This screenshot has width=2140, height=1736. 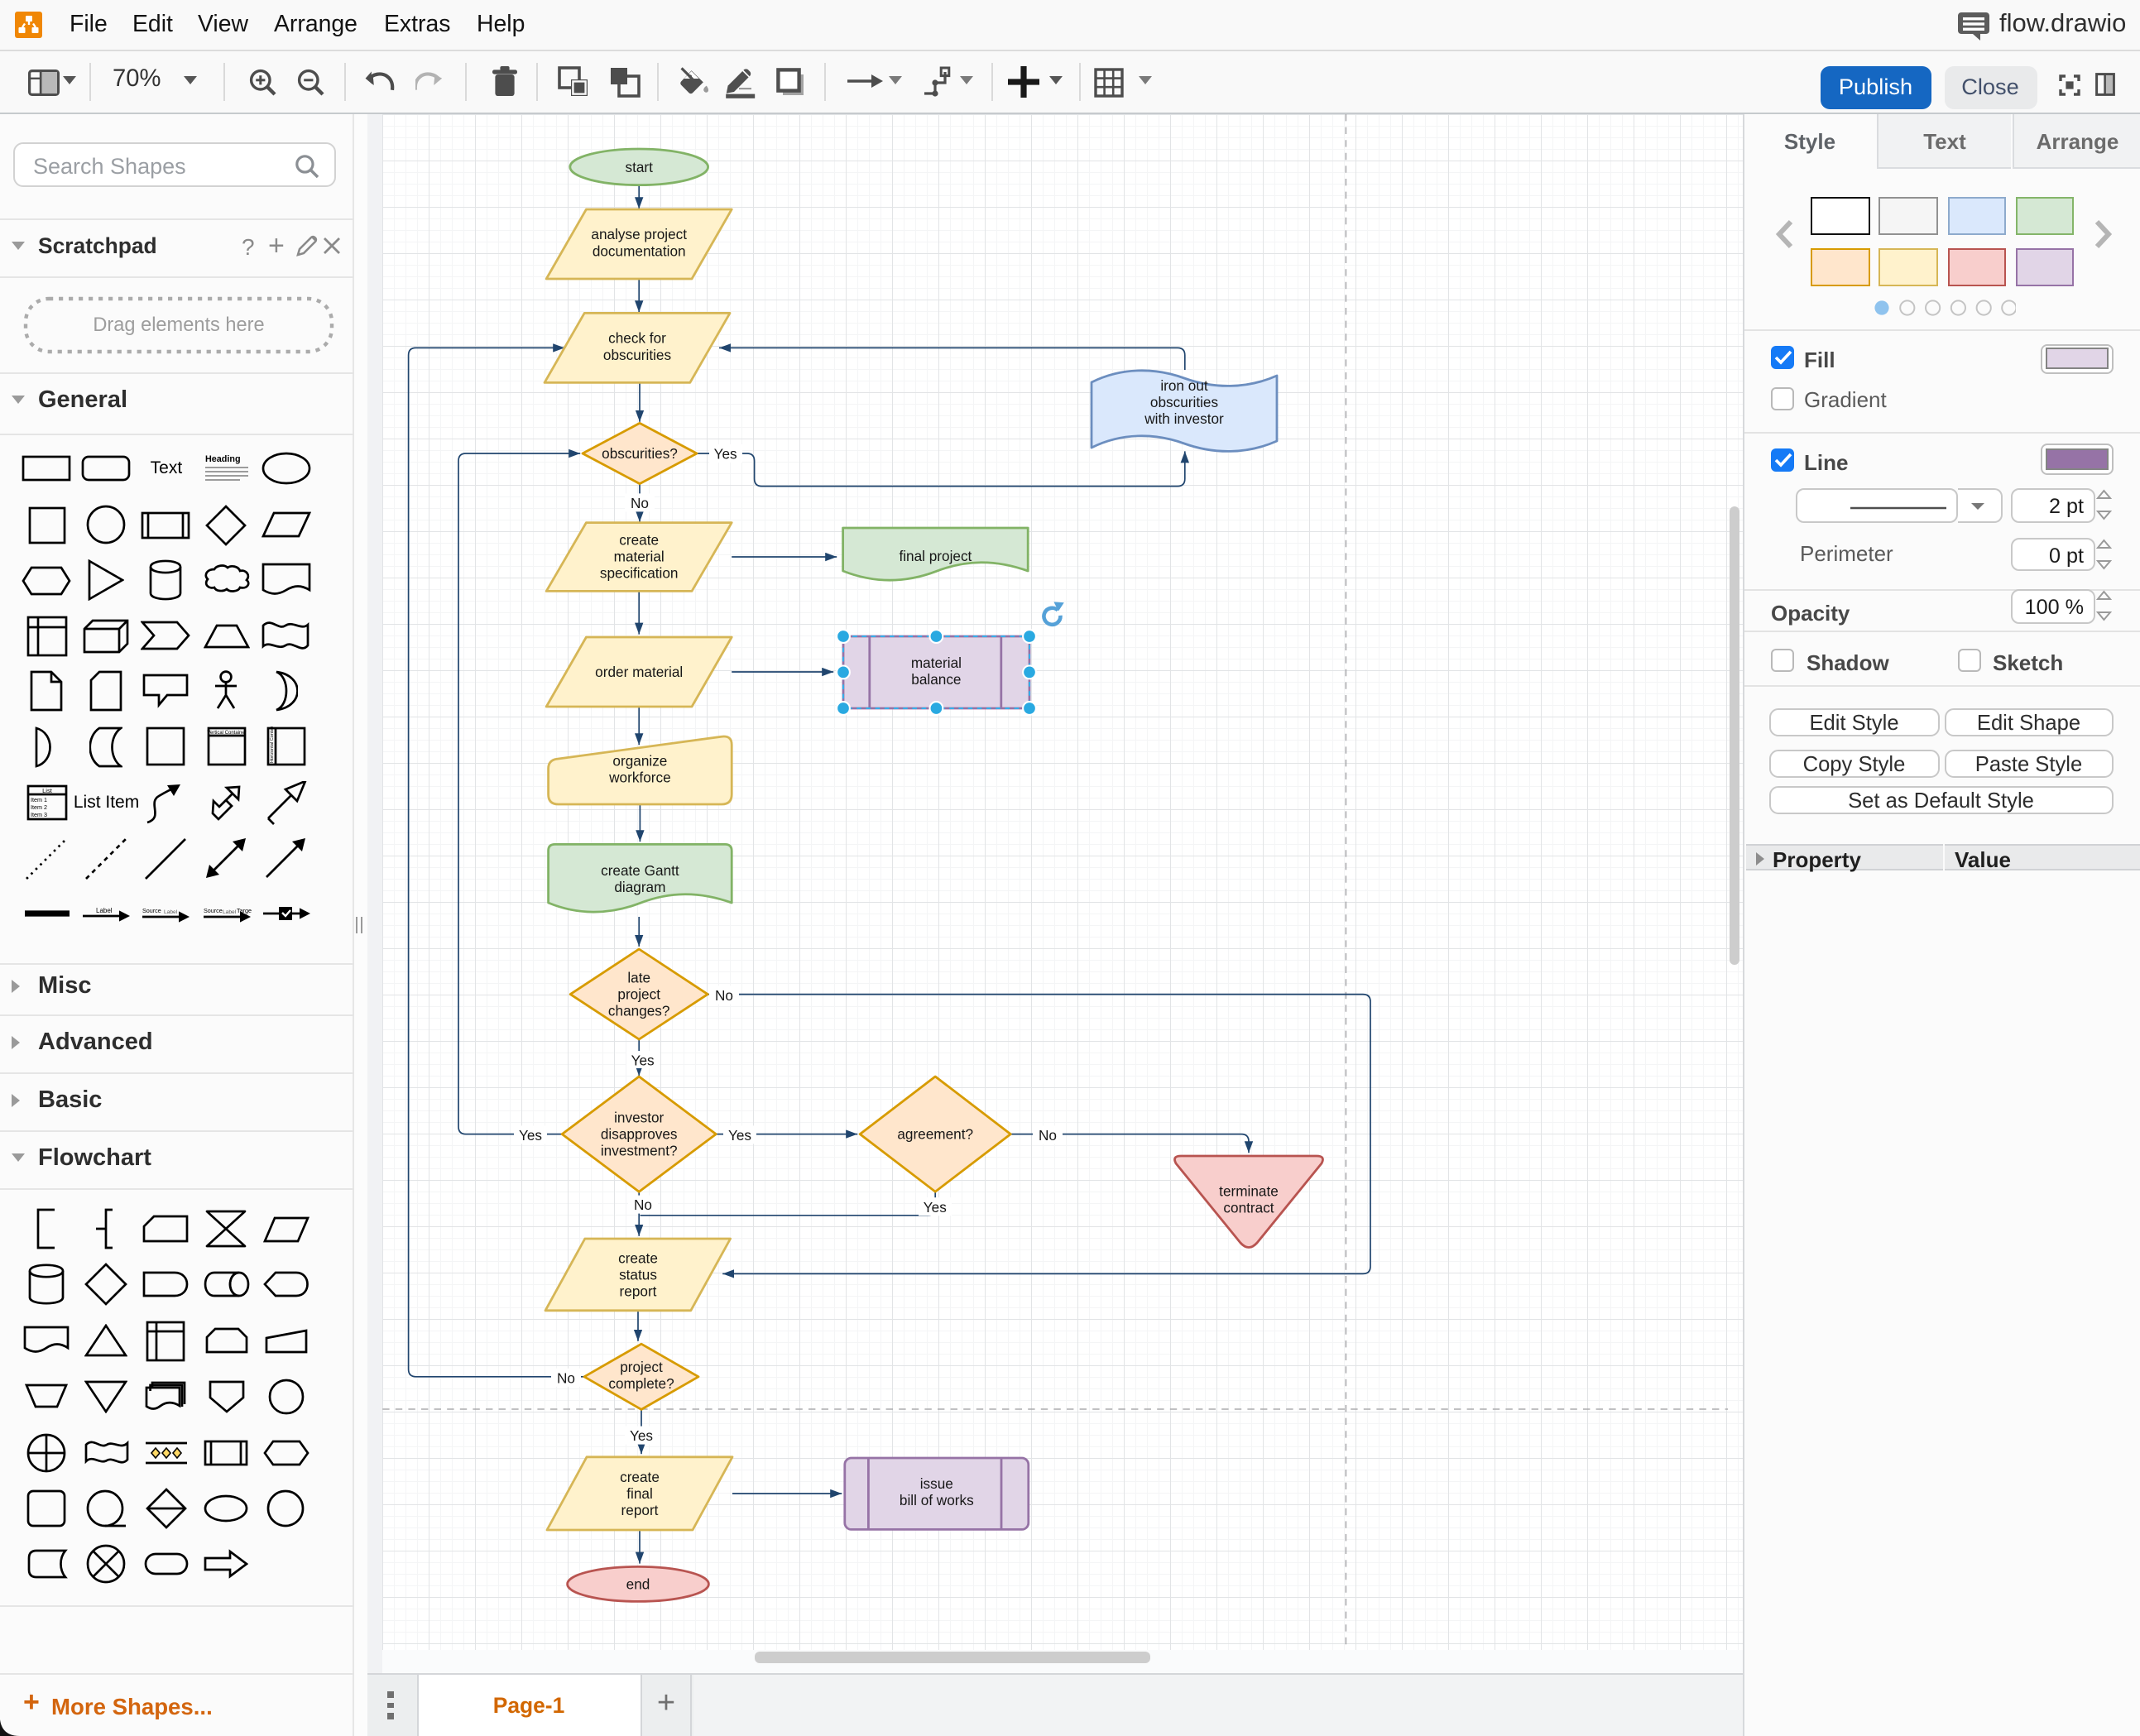 What do you see at coordinates (638, 671) in the screenshot?
I see `svg-text: order material` at bounding box center [638, 671].